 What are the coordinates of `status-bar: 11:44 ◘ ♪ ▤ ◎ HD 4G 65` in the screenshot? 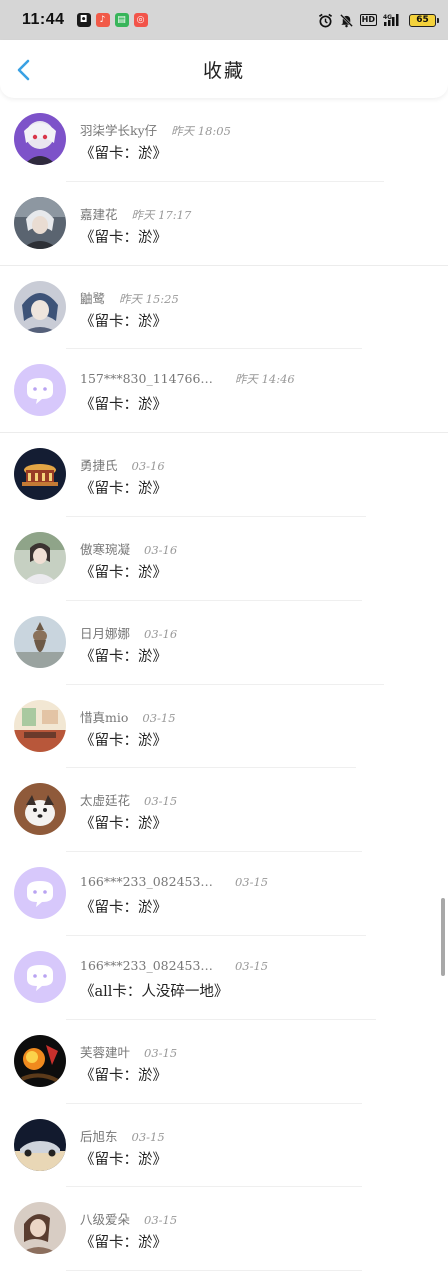 It's located at (224, 20).